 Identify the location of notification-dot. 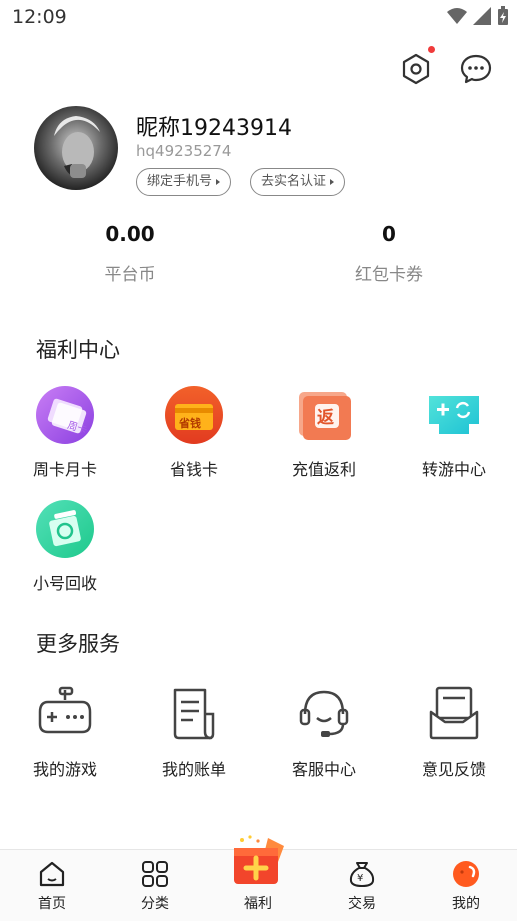
(431, 49).